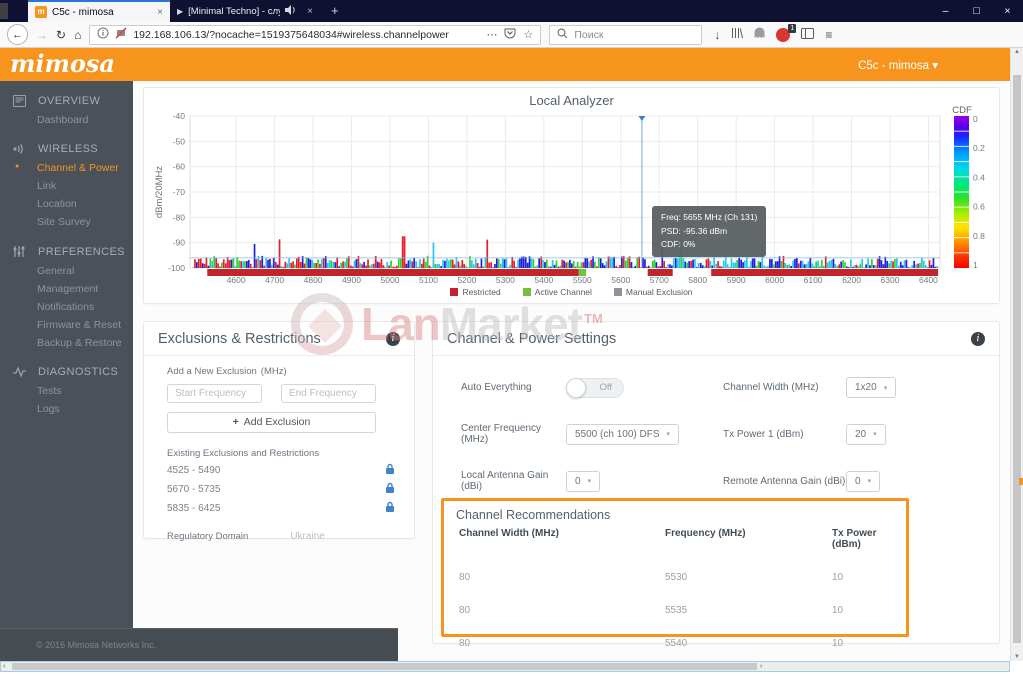 This screenshot has width=1023, height=677. I want to click on adblock-icon: 1, so click(786, 32).